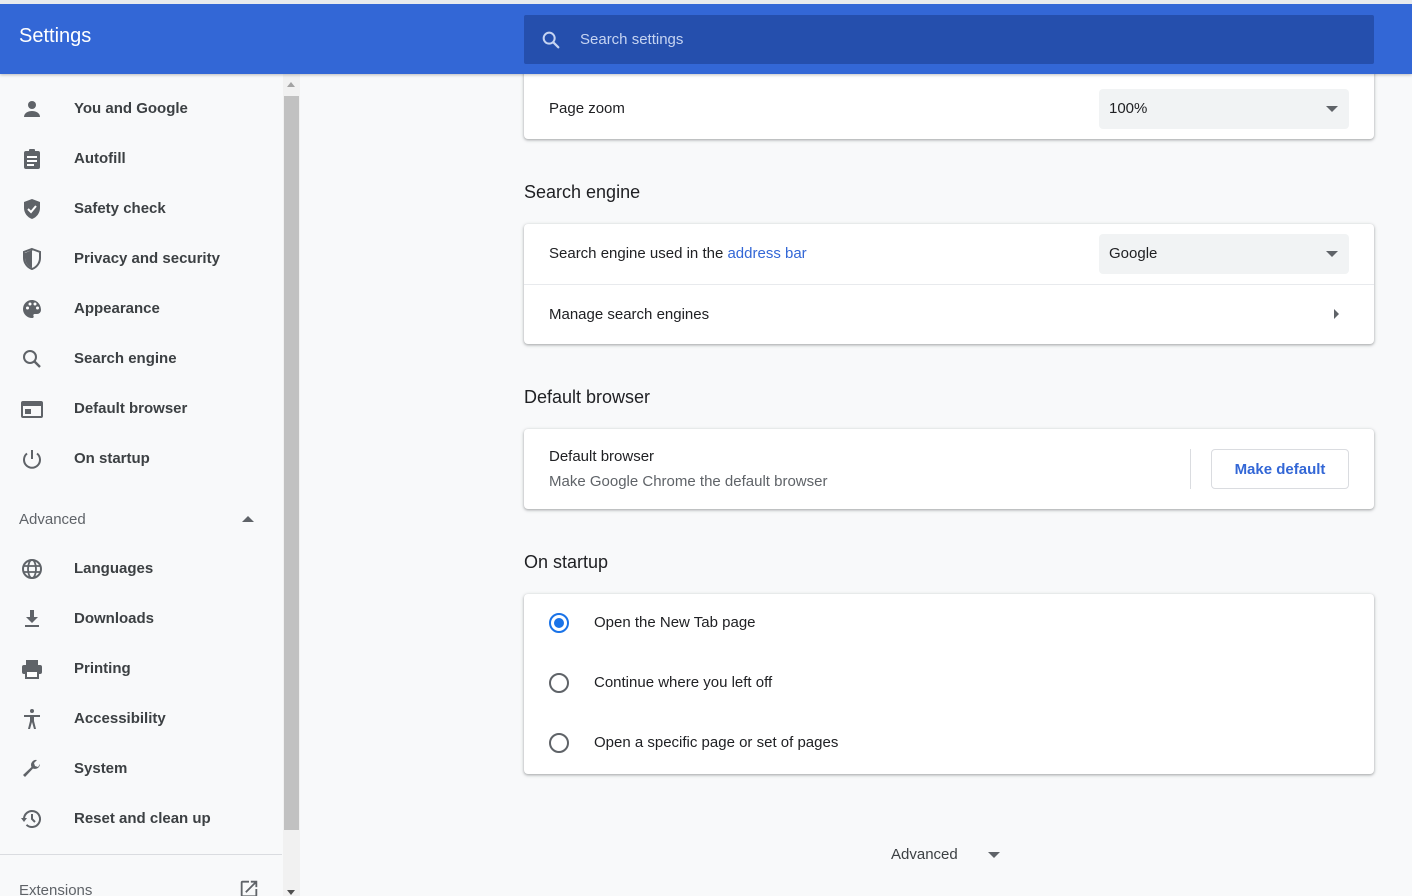  I want to click on sidebar-item-reset-and-clean-up: Reset and clean up, so click(141, 819).